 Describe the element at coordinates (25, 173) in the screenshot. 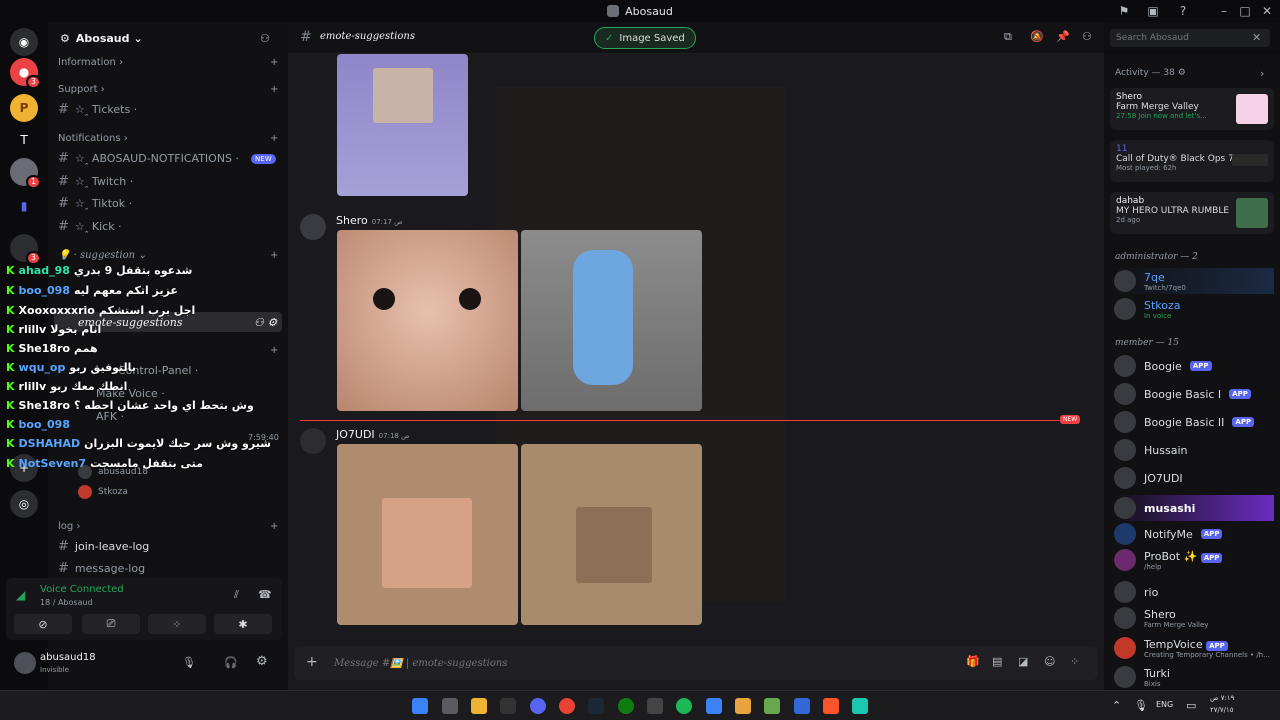

I see `server-icon-avatar: 1` at that location.